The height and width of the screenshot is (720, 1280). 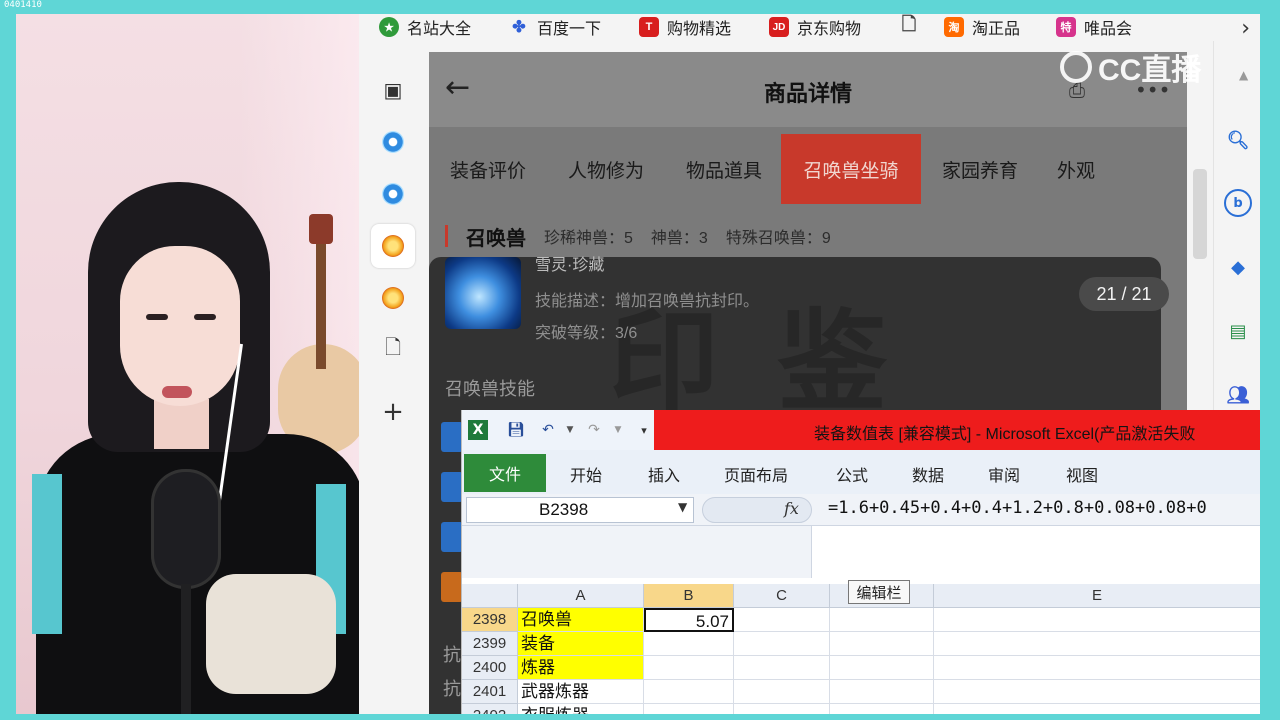 I want to click on tab-review: 审阅, so click(x=1004, y=474).